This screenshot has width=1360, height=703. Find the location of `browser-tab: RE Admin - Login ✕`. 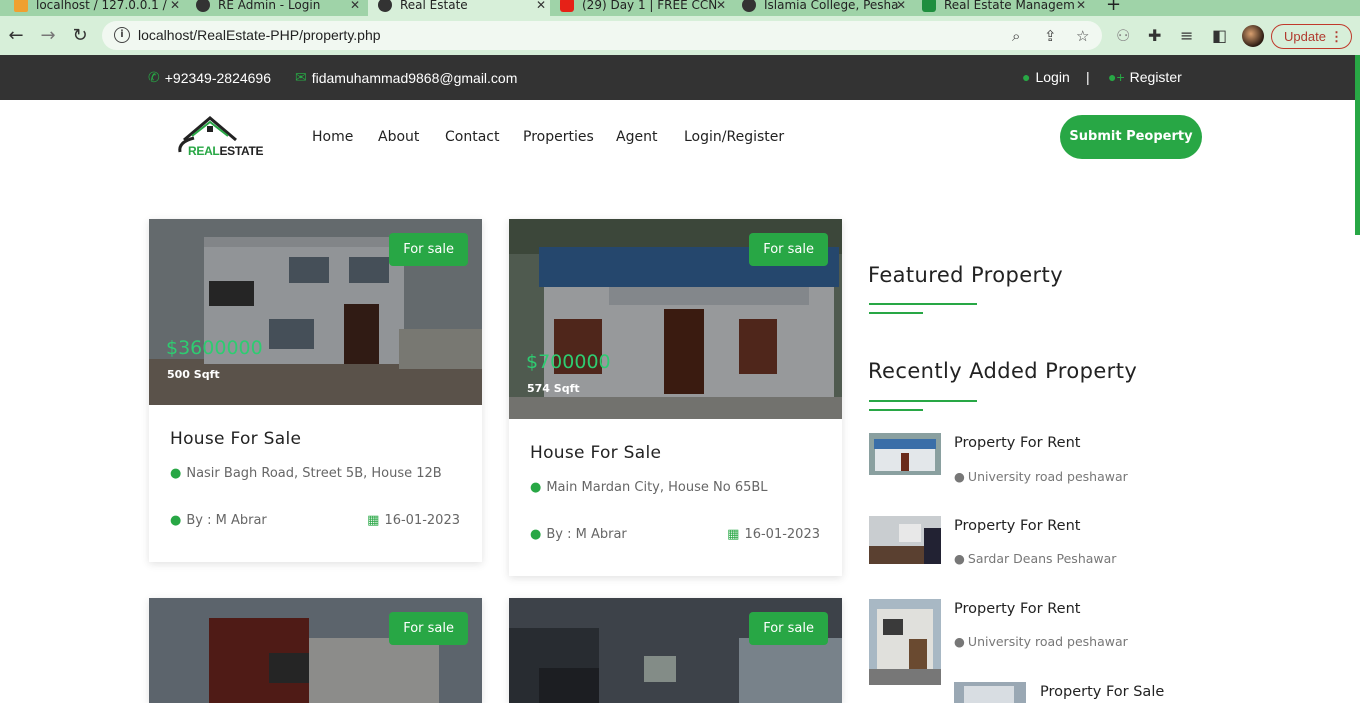

browser-tab: RE Admin - Login ✕ is located at coordinates (280, 8).